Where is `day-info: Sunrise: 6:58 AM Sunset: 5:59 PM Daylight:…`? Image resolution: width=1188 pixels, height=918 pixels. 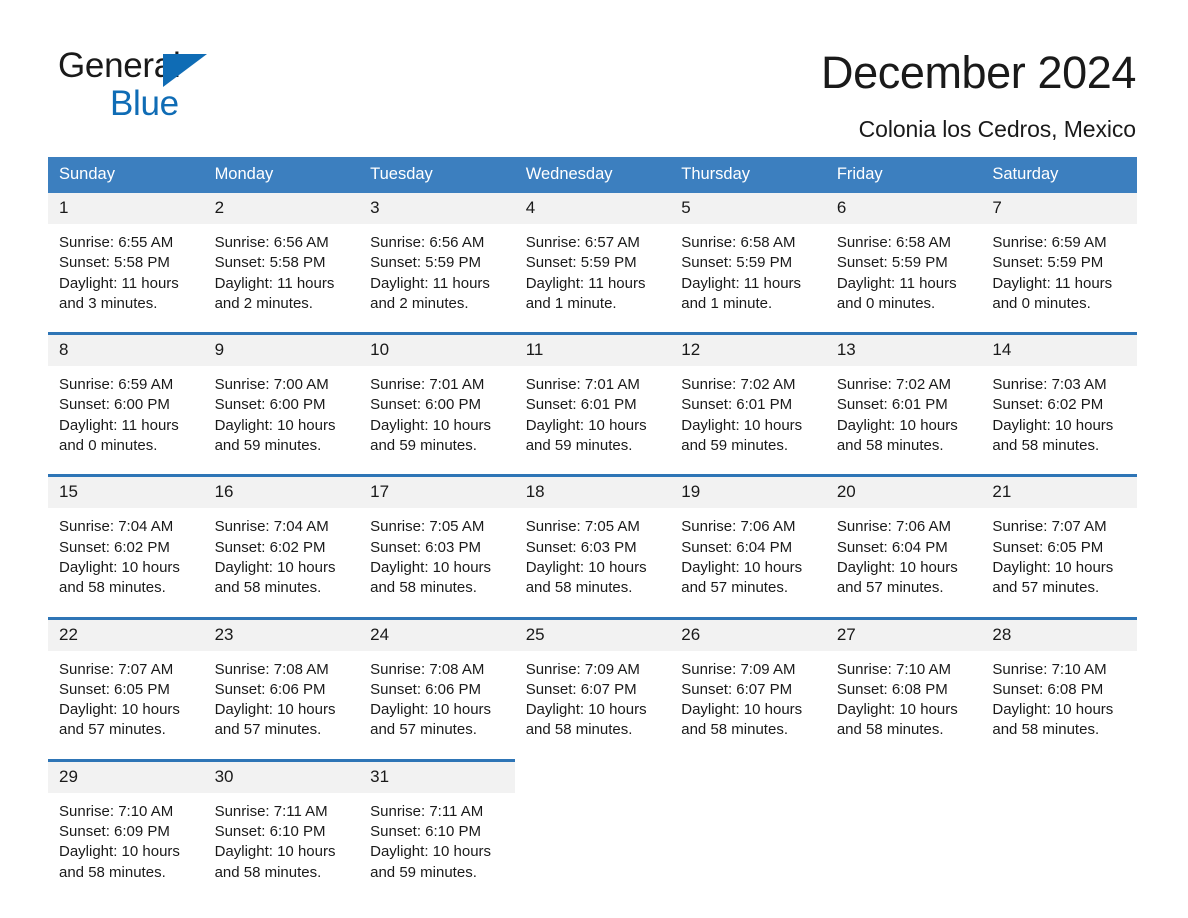
day-info: Sunrise: 6:58 AM Sunset: 5:59 PM Daylight:… is located at coordinates (748, 279).